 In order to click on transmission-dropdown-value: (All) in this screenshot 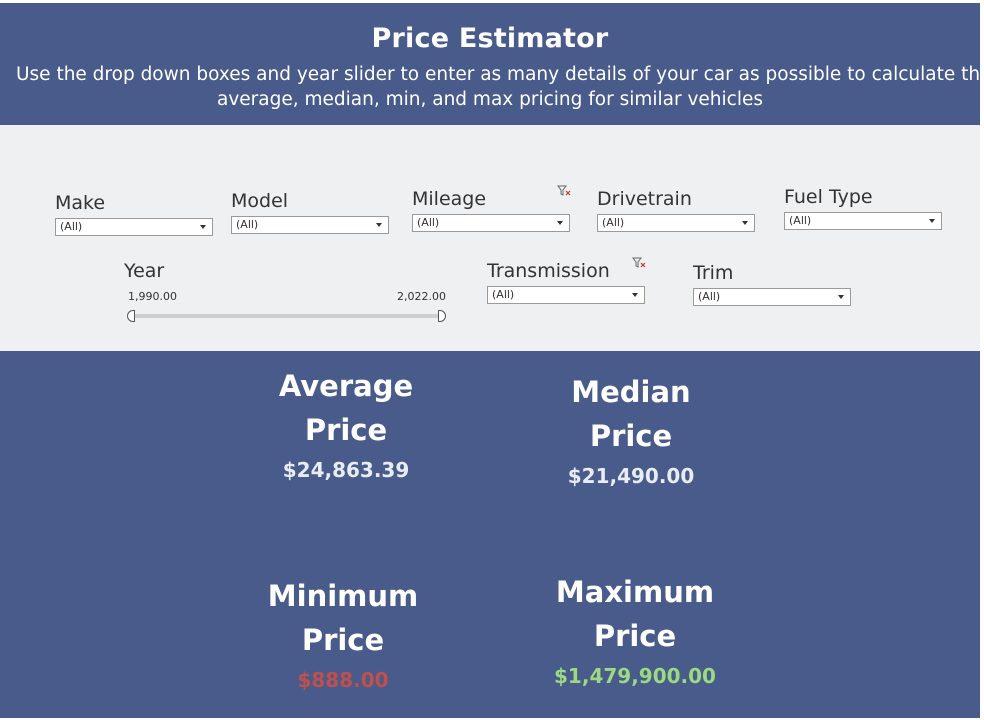, I will do `click(503, 294)`.